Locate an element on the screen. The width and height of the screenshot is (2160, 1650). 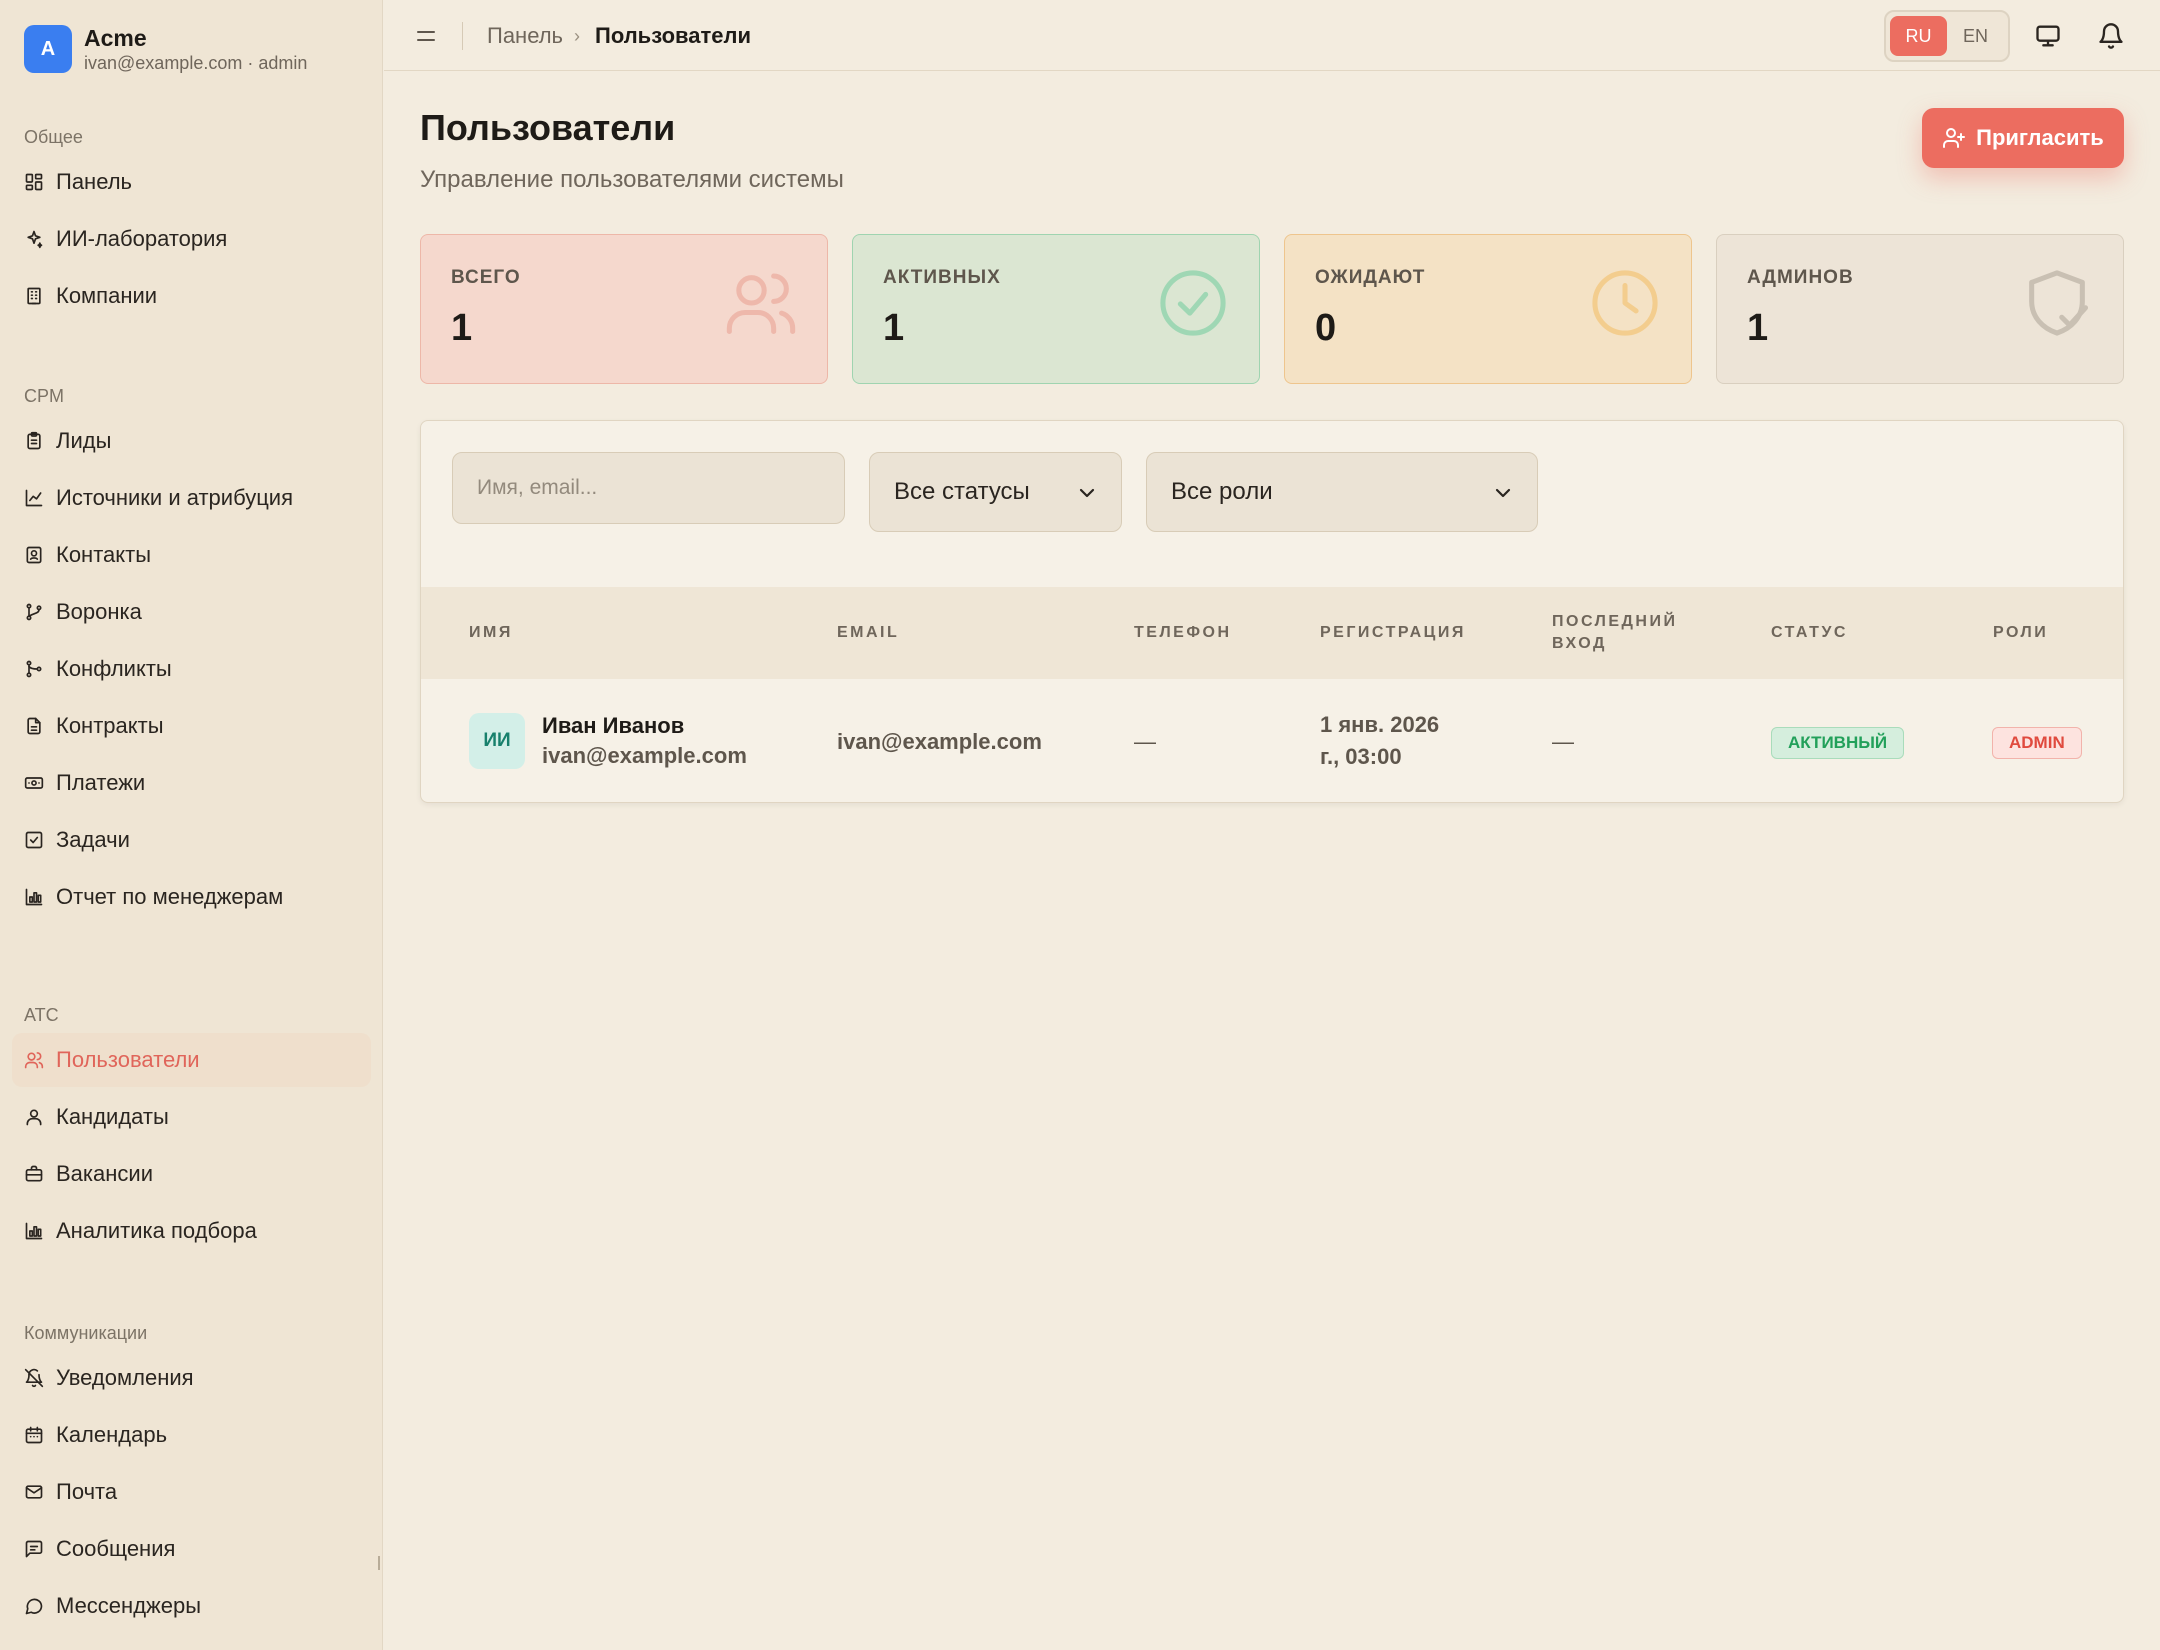
stat-total-label: ВСЕГО is located at coordinates (486, 277).